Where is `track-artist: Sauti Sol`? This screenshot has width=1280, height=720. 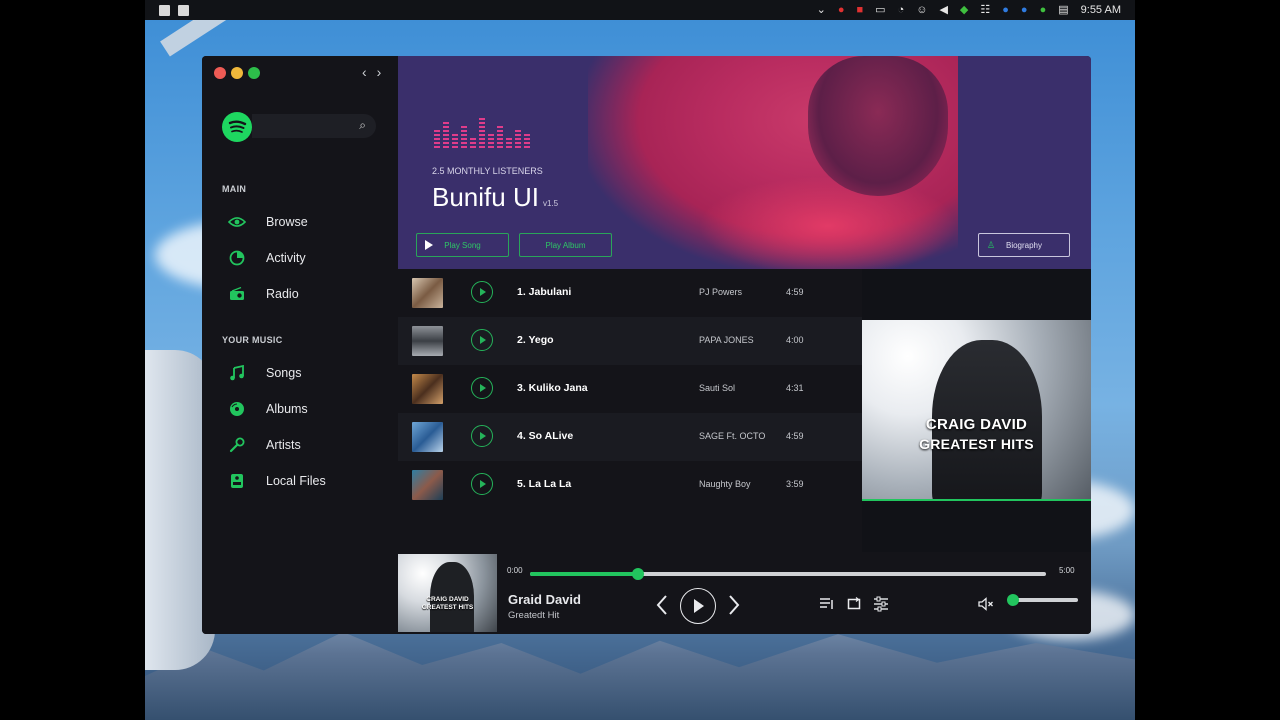
track-artist: Sauti Sol is located at coordinates (717, 388).